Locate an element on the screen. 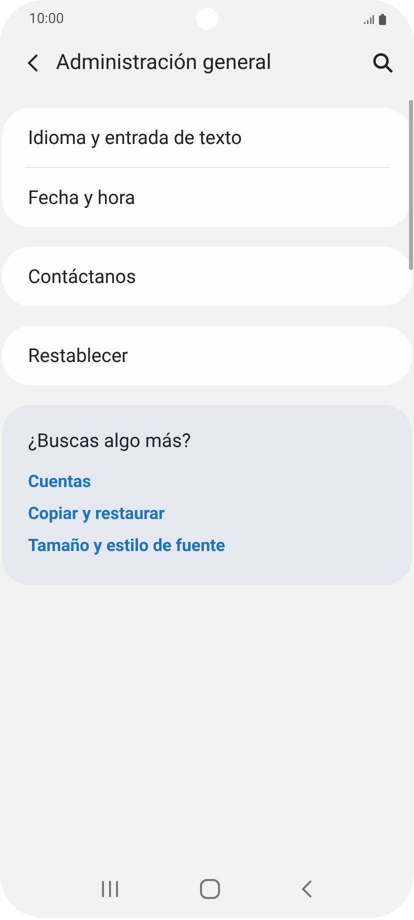 The image size is (414, 920). home-icon is located at coordinates (210, 889).